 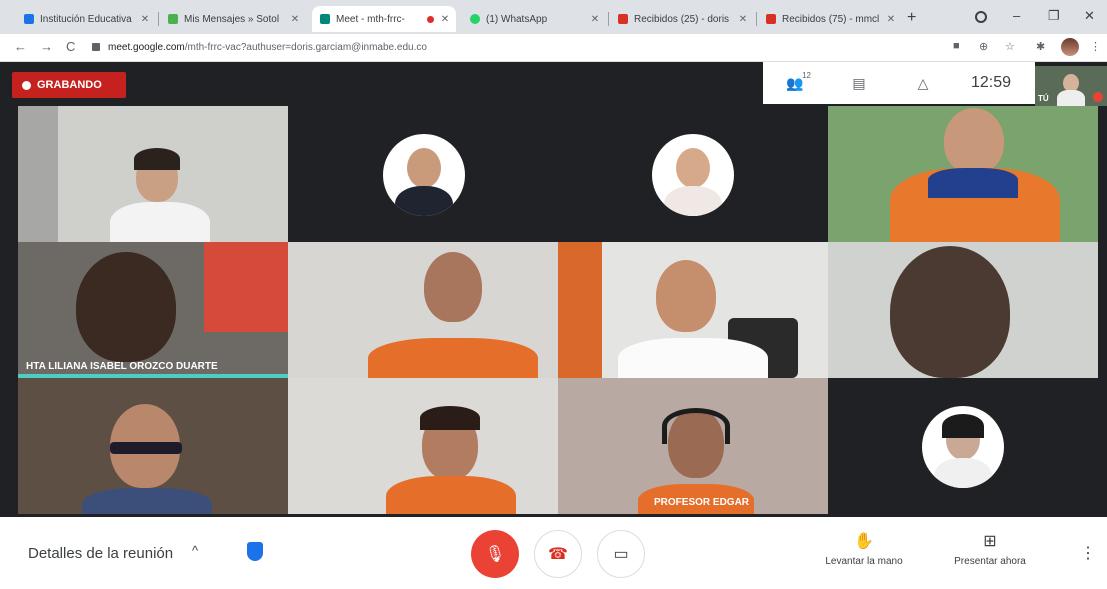 I want to click on tab-recording-icon, so click(x=430, y=19).